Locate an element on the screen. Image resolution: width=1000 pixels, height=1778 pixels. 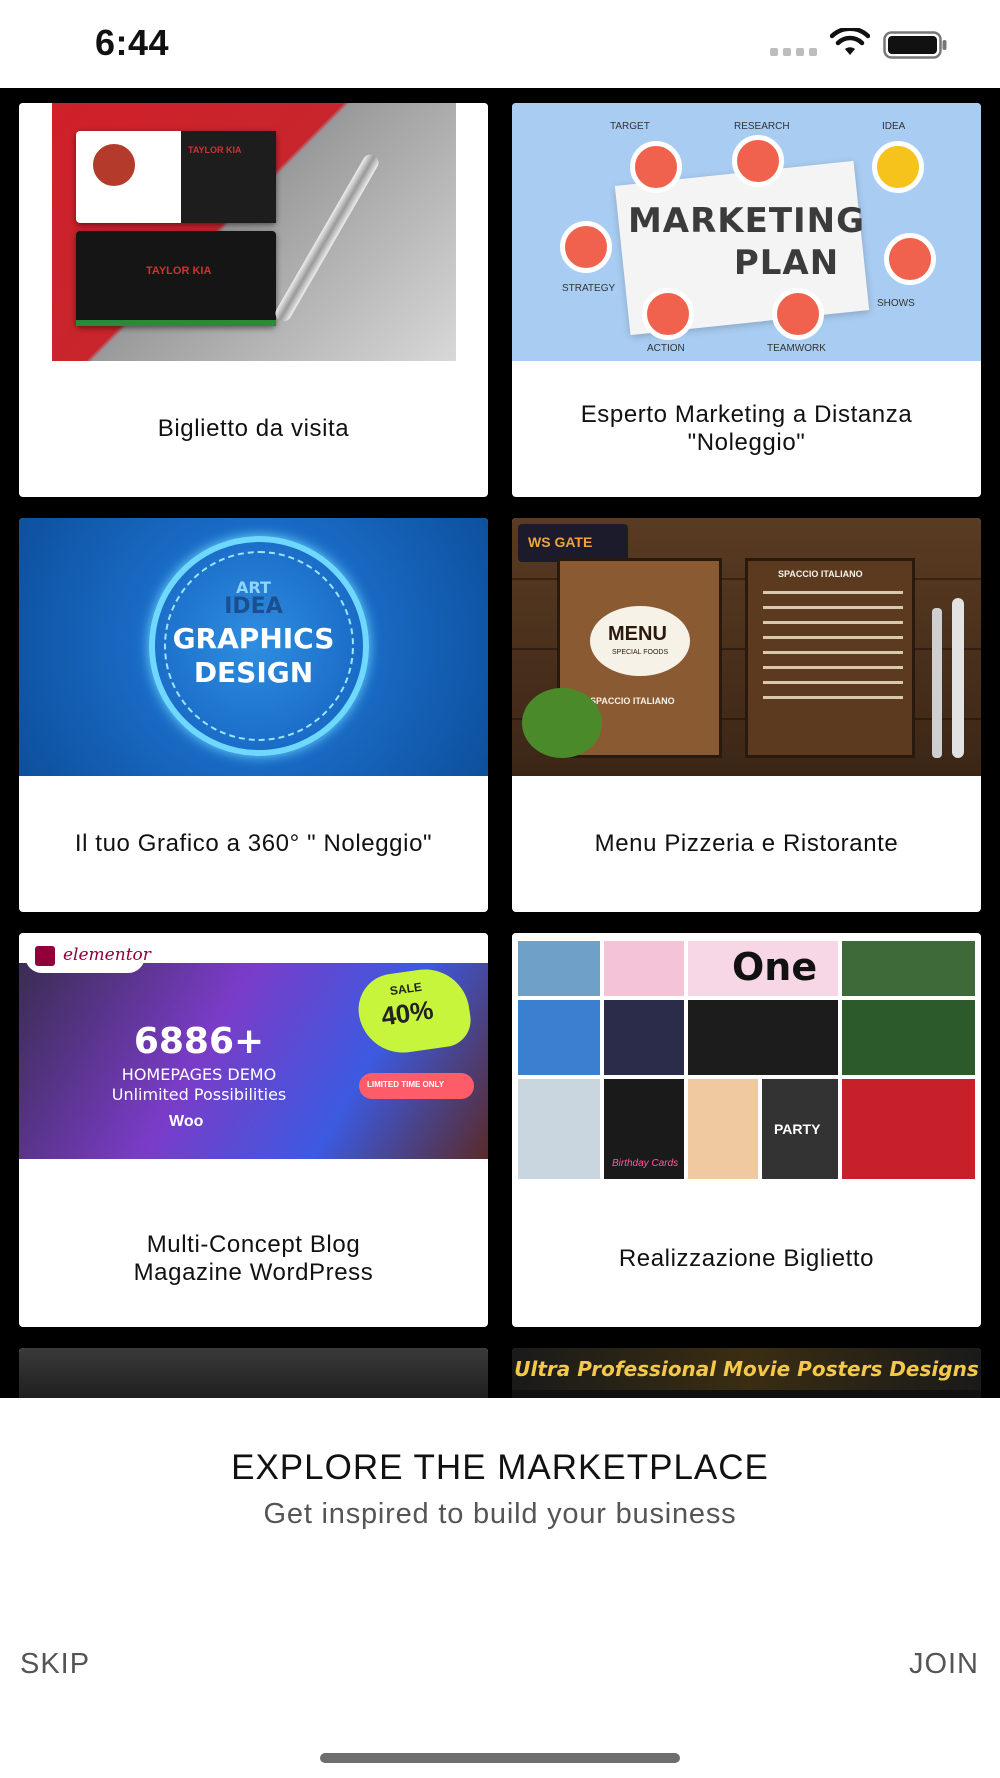
status-bar: 6:44 is located at coordinates (500, 44).